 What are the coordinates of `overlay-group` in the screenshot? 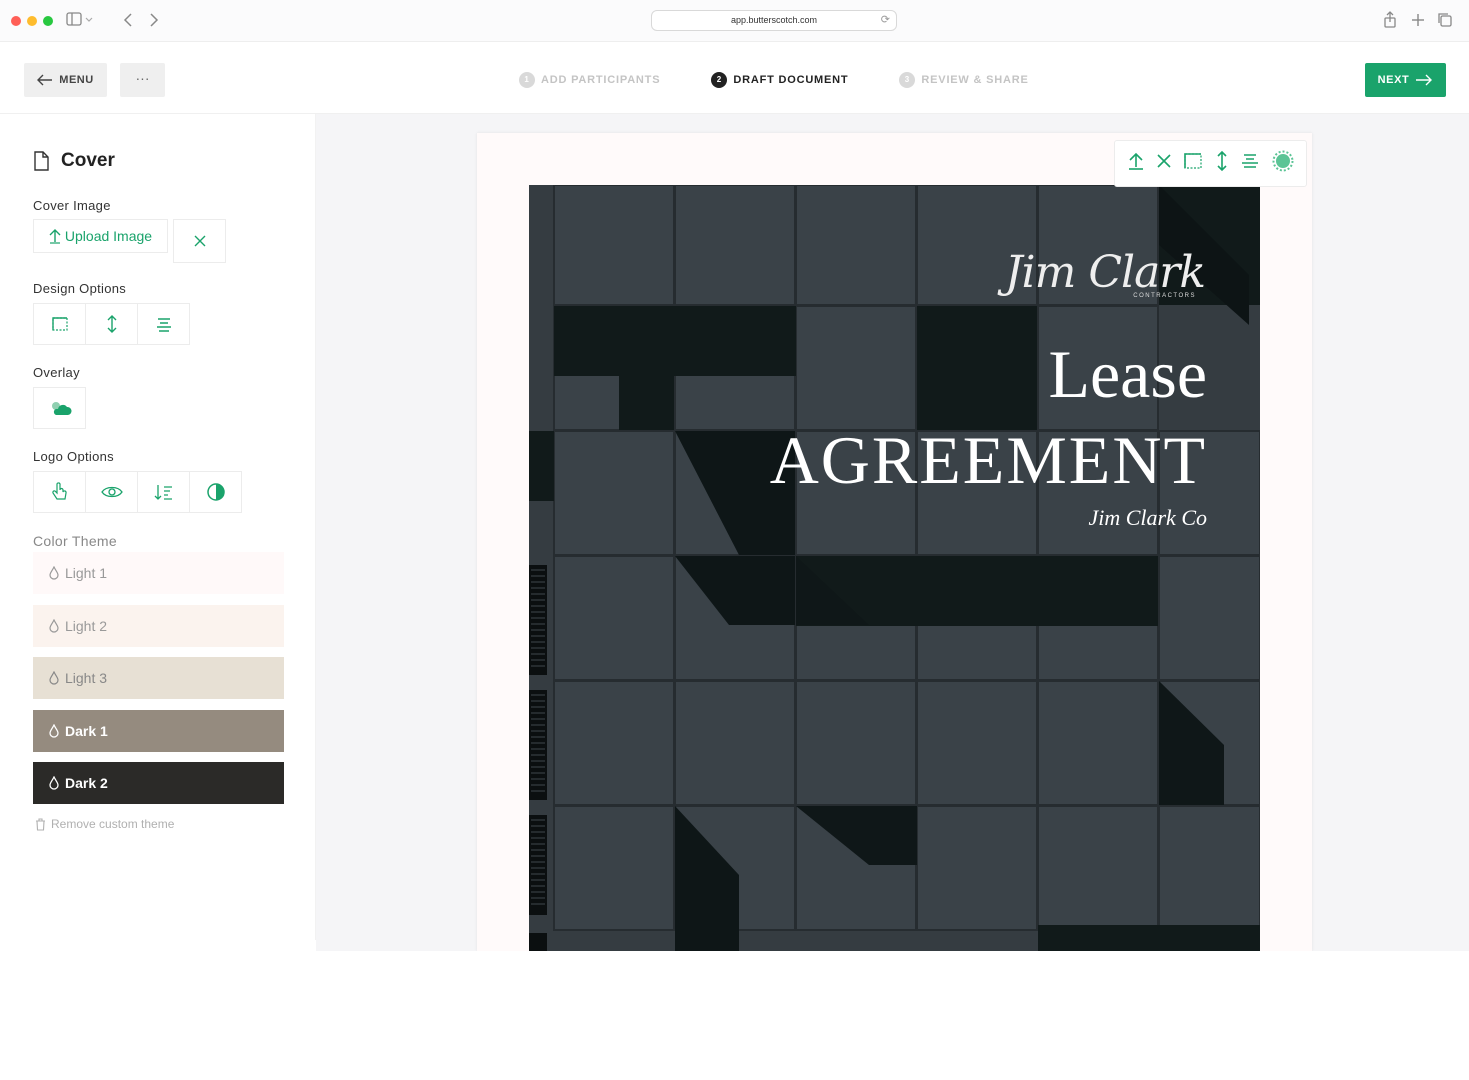 It's located at (59, 408).